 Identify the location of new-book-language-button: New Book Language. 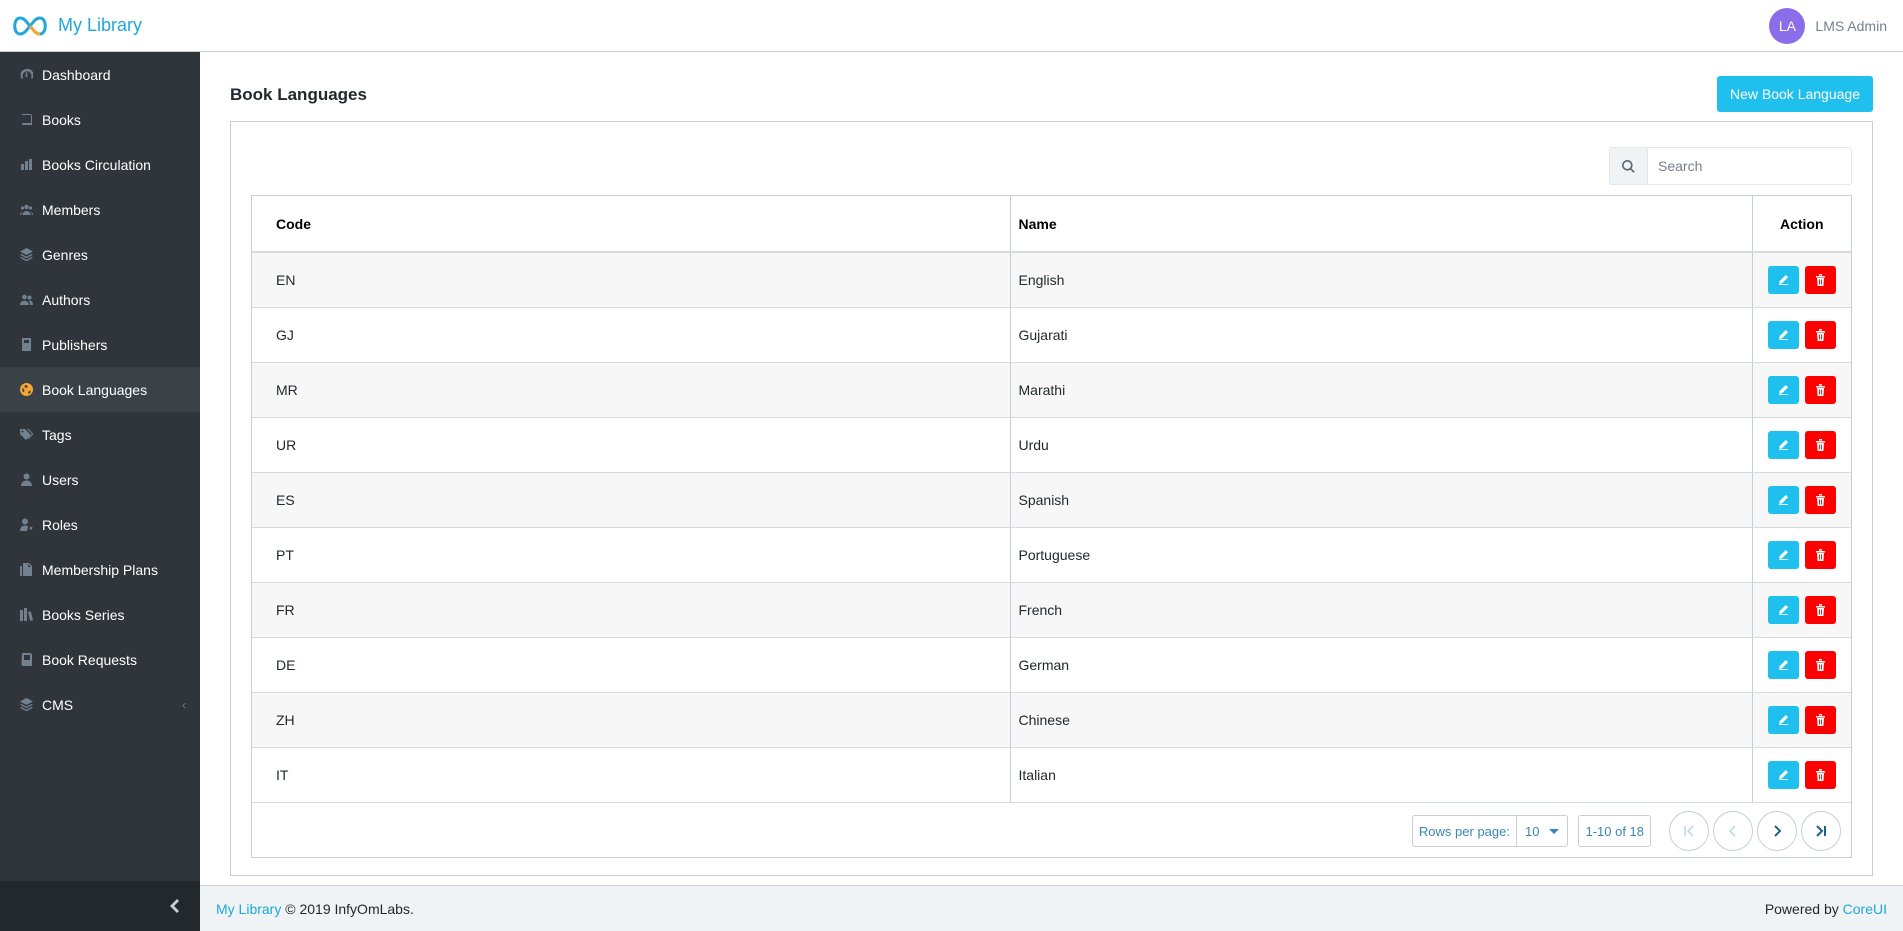
(1795, 94).